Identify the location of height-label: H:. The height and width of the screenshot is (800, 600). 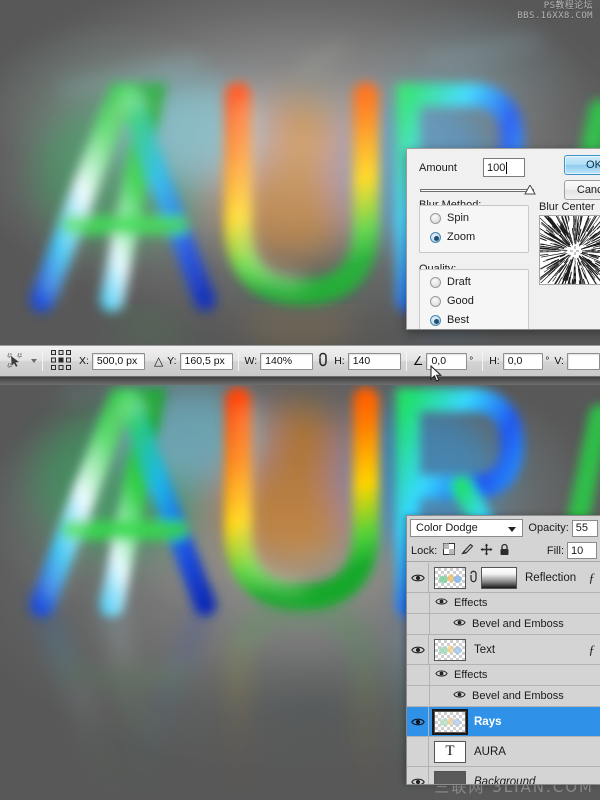
(339, 361).